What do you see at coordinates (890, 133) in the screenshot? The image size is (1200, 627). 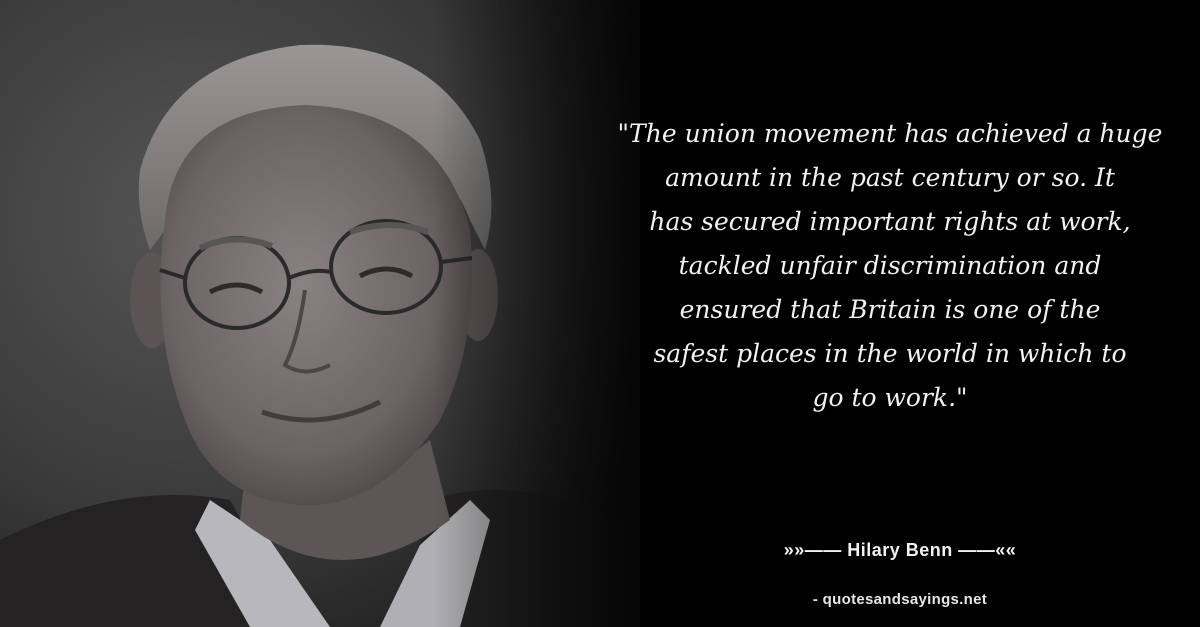 I see `quote-line: "The union movement has achieved a huge` at bounding box center [890, 133].